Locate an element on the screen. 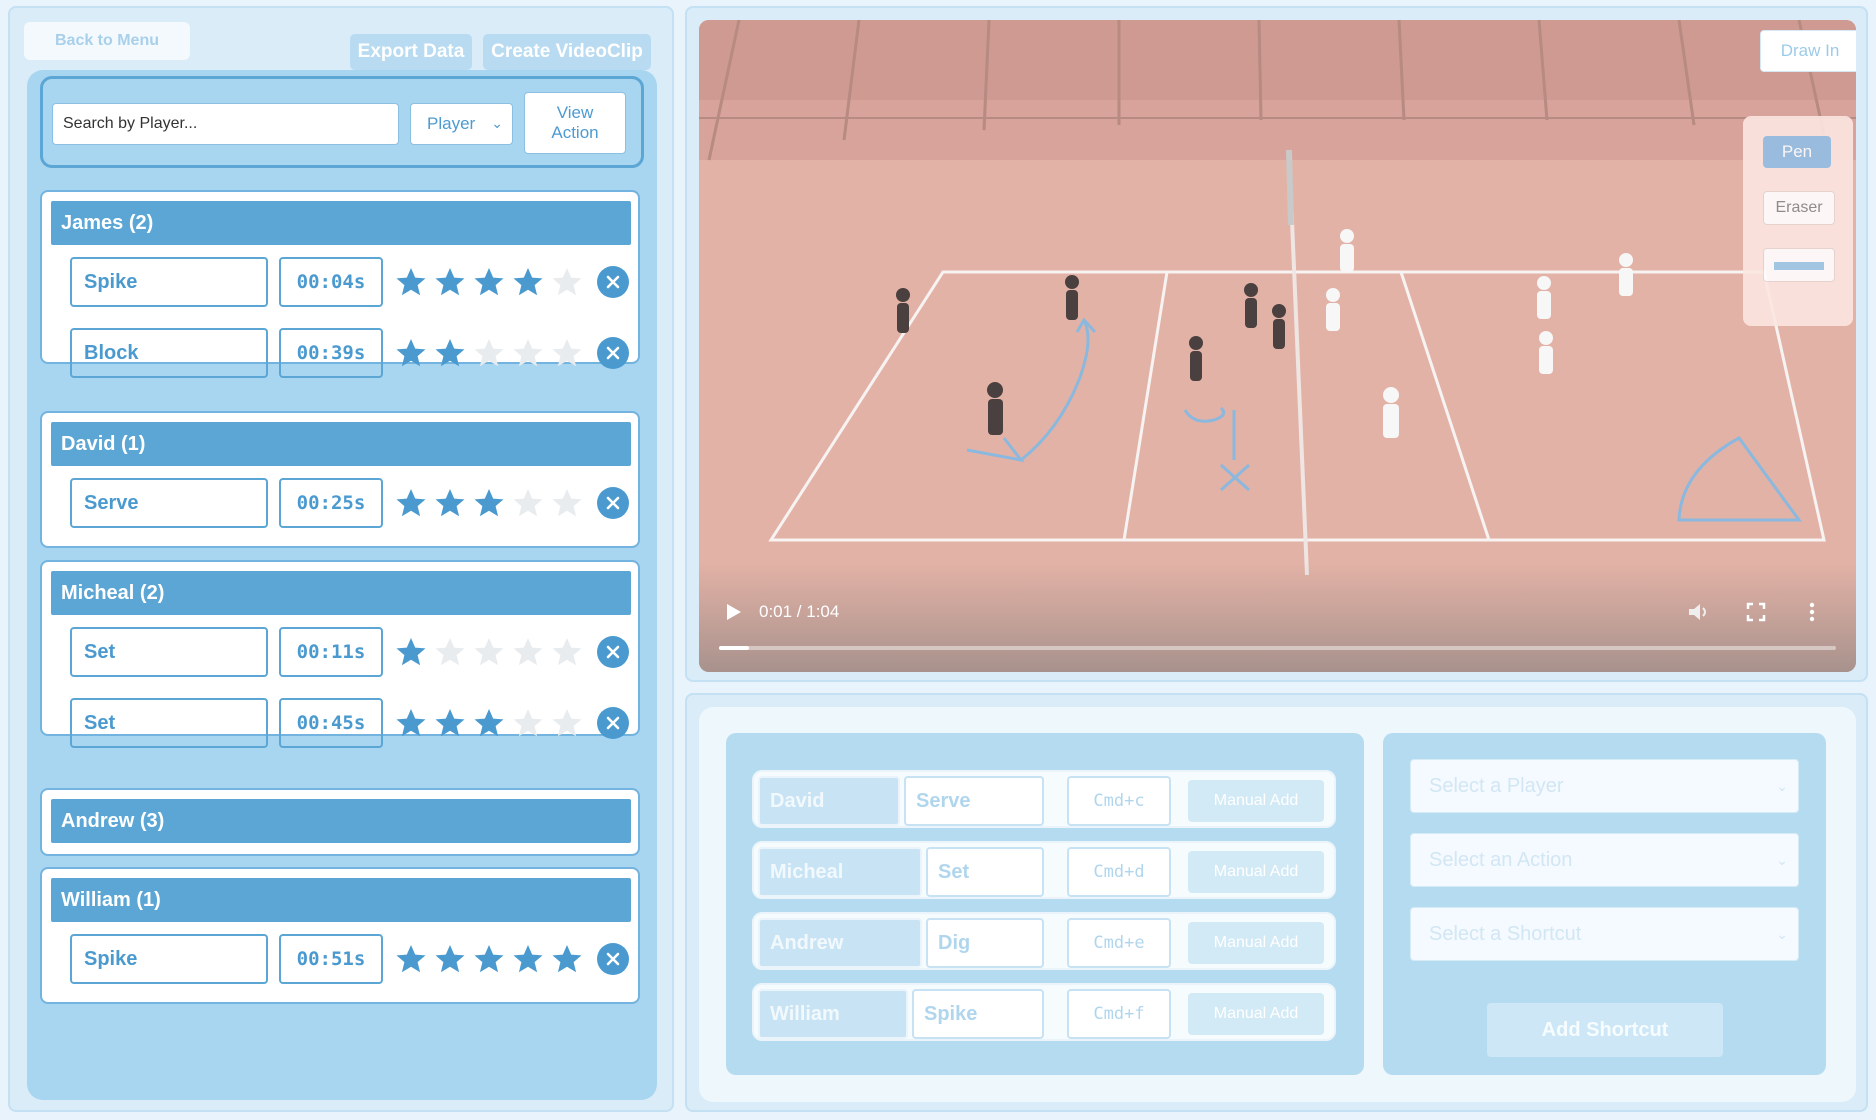 The height and width of the screenshot is (1120, 1876). view-action-button: View Action is located at coordinates (575, 123).